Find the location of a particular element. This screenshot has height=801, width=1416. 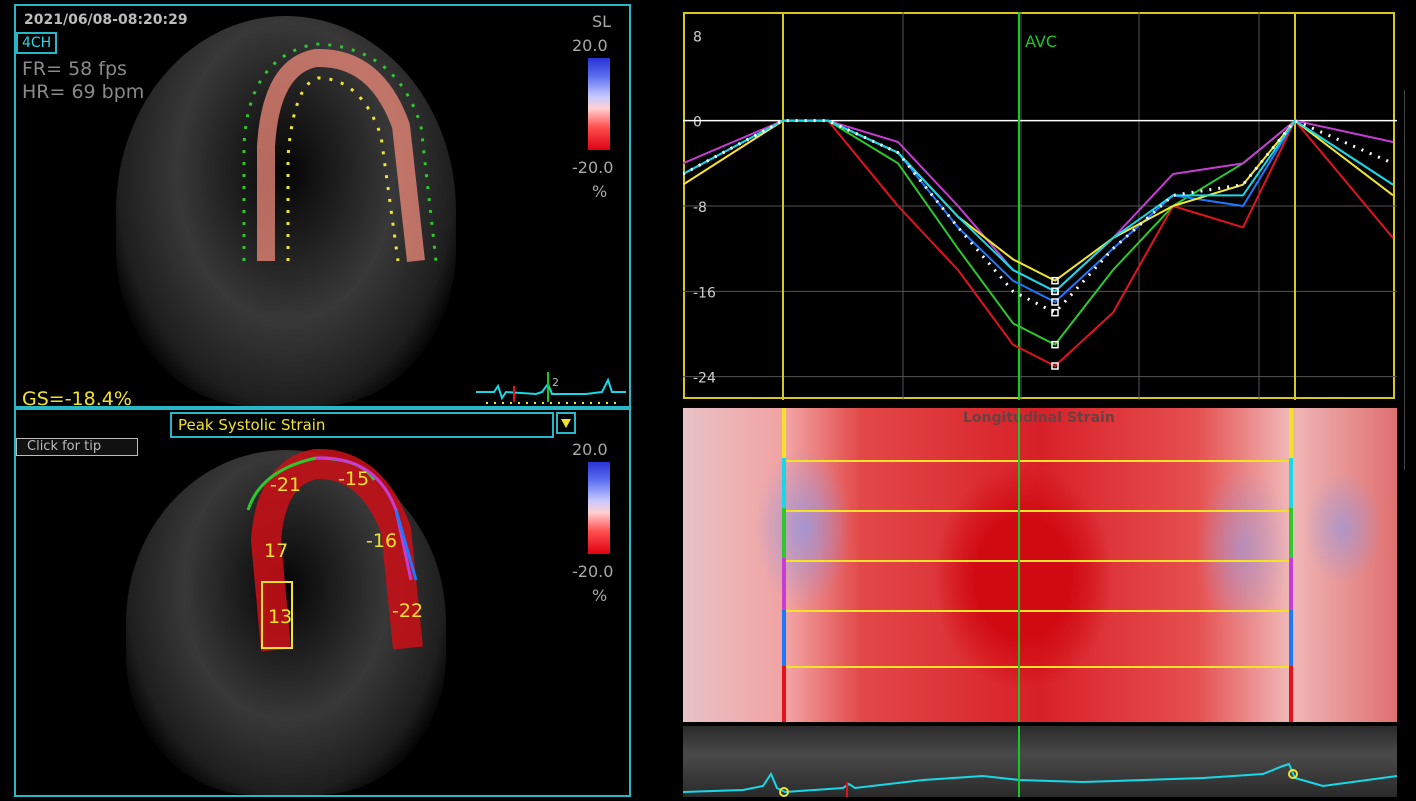

segment-overlay is located at coordinates (334, 550).